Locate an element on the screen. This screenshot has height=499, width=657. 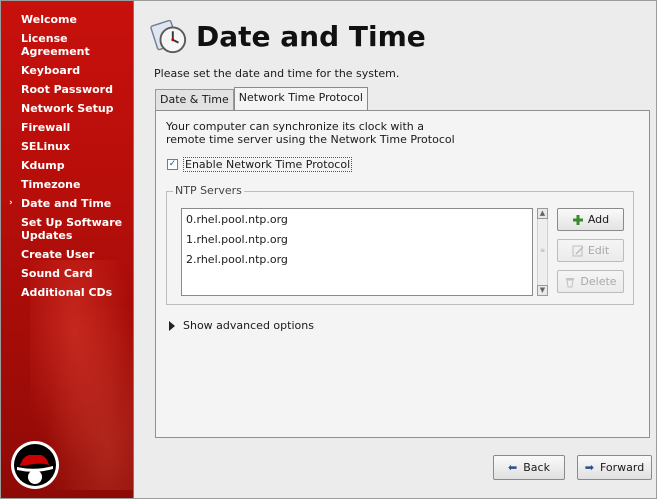
sidebar-item-network-setup: Network Setup is located at coordinates (67, 108).